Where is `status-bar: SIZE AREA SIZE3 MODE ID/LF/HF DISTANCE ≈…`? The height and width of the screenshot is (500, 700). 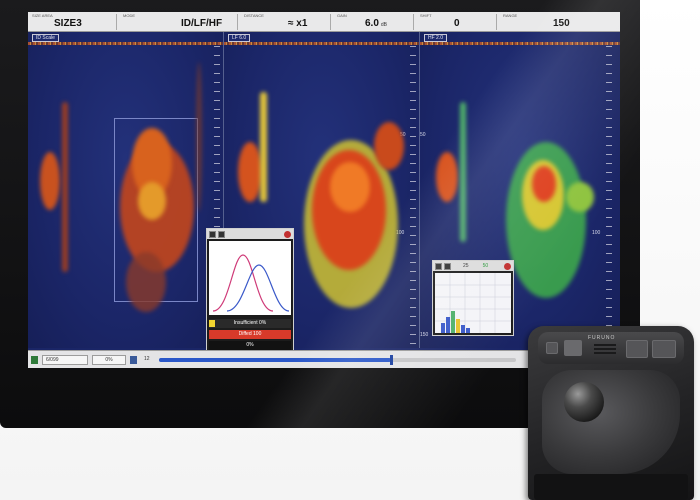 status-bar: SIZE AREA SIZE3 MODE ID/LF/HF DISTANCE ≈… is located at coordinates (324, 22).